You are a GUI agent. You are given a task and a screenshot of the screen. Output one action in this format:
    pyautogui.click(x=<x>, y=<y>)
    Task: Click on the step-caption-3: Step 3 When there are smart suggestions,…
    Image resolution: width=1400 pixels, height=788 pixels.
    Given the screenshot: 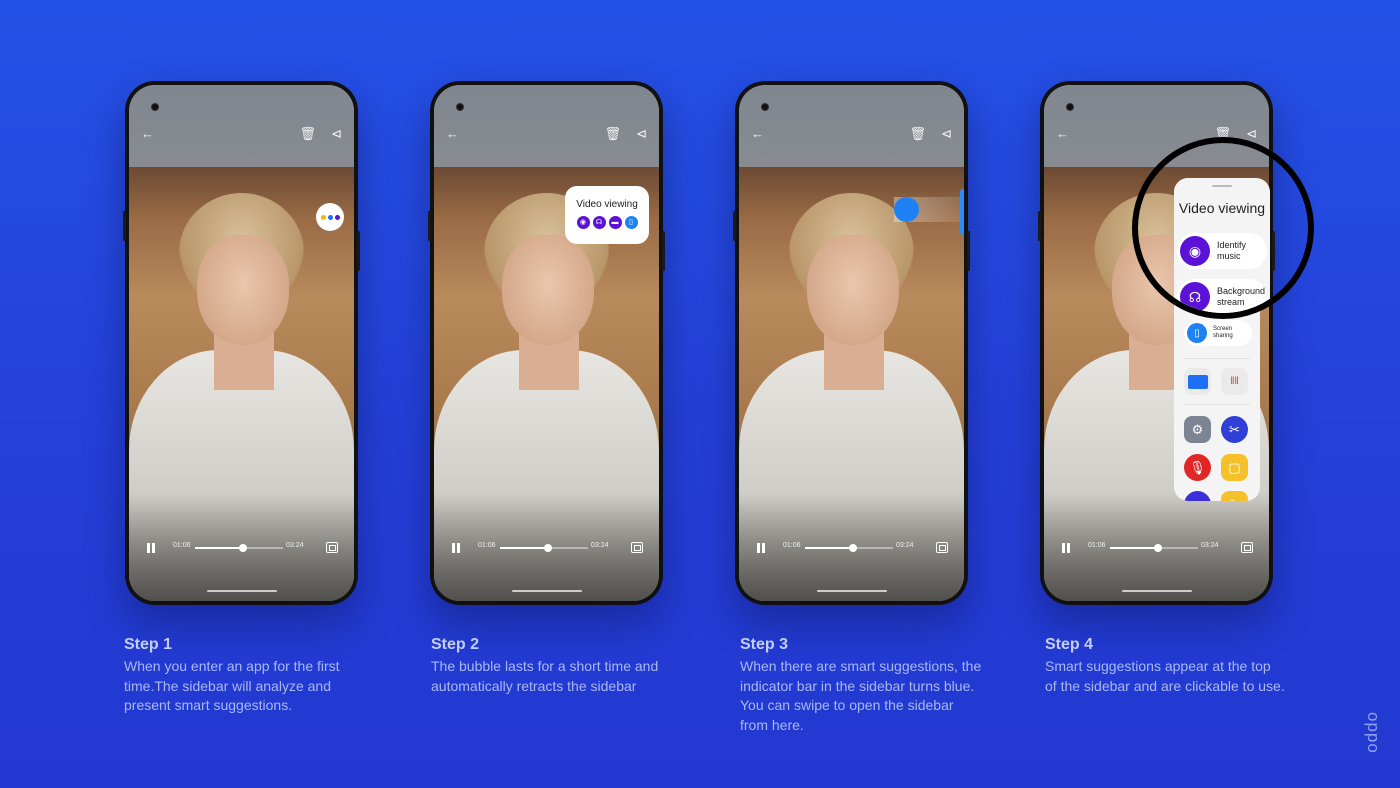 What is the action you would take?
    pyautogui.click(x=862, y=685)
    